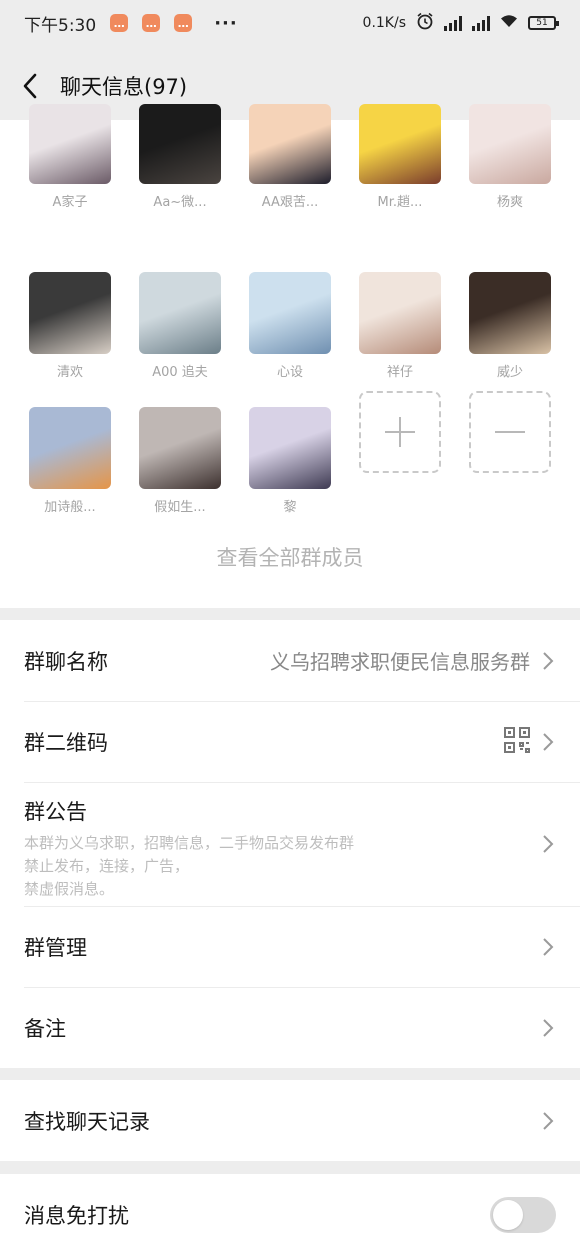  I want to click on view-all-members-link: 查看全部群成员, so click(290, 557).